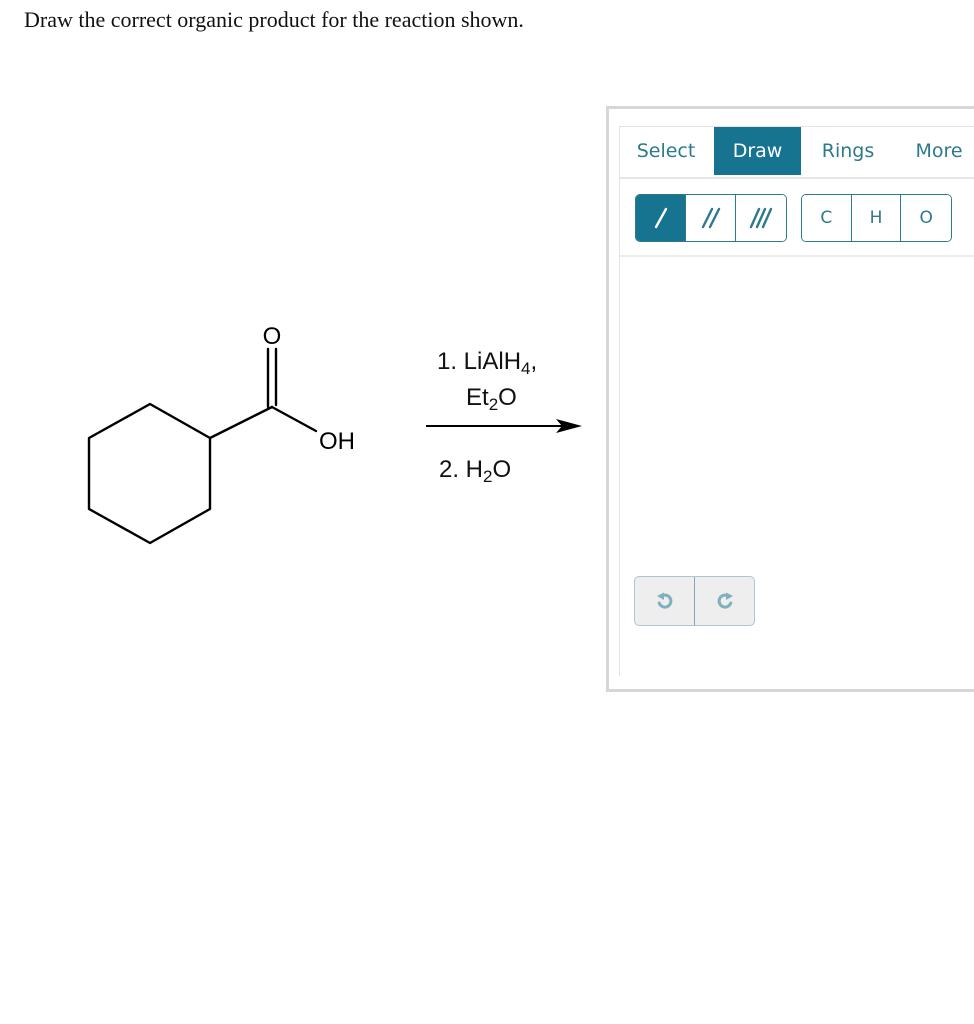 The height and width of the screenshot is (1024, 974). I want to click on atom-tool-group: C H O, so click(876, 218).